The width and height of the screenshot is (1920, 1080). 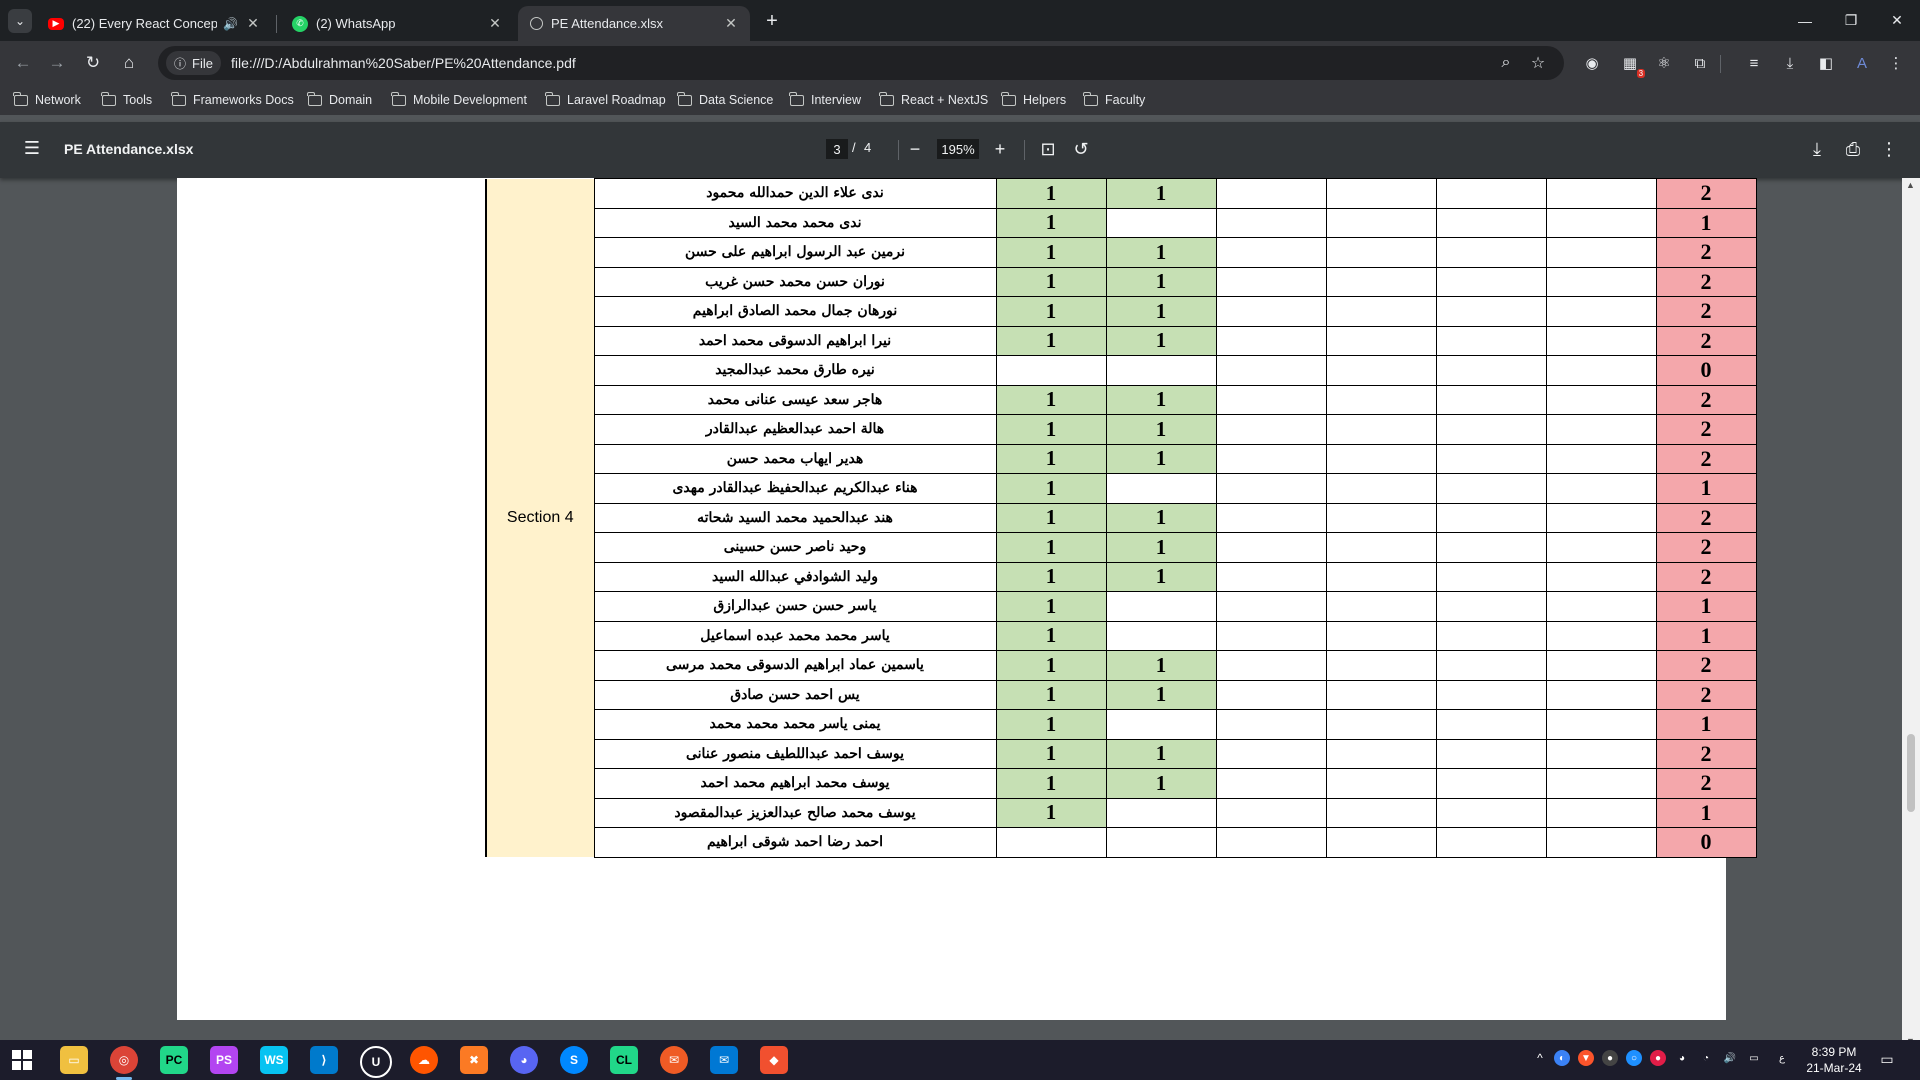 I want to click on bookmark-folder: React + NextJS, so click(x=933, y=100).